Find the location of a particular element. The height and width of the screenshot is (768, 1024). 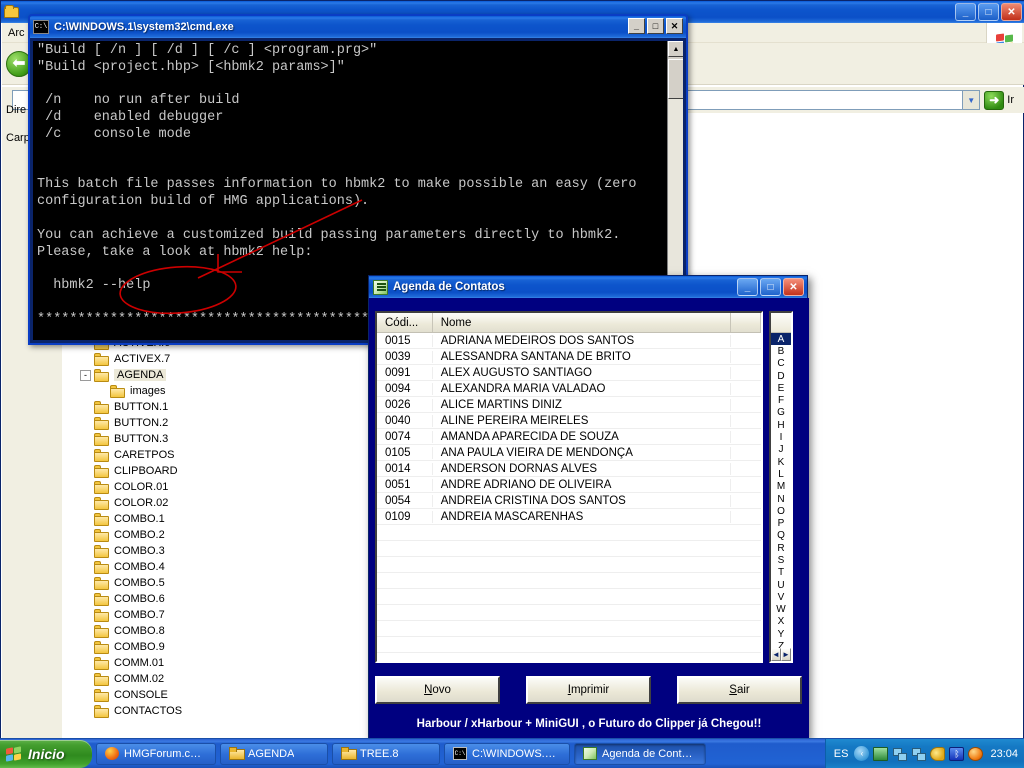

tree-item: CARETPOS is located at coordinates (174, 455).